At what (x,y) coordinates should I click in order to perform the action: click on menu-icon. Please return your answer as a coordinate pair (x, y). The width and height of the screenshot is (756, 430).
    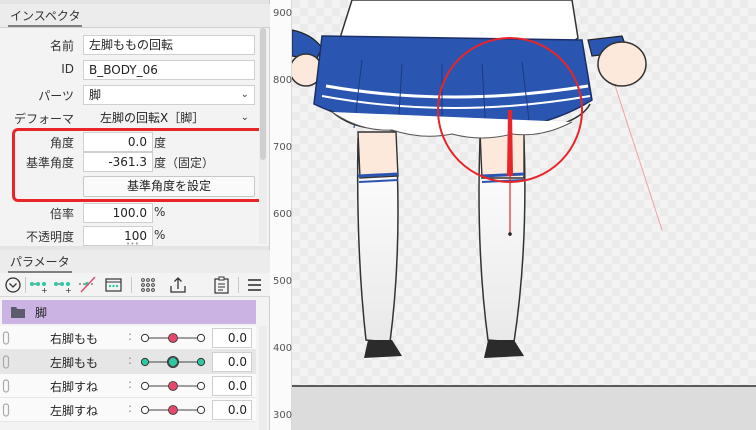
    Looking at the image, I should click on (255, 285).